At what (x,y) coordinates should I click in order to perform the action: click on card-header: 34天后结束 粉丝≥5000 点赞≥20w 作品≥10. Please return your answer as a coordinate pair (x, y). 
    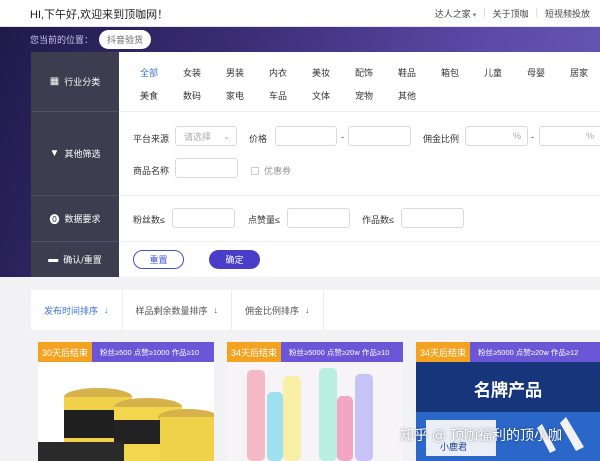
    Looking at the image, I should click on (315, 352).